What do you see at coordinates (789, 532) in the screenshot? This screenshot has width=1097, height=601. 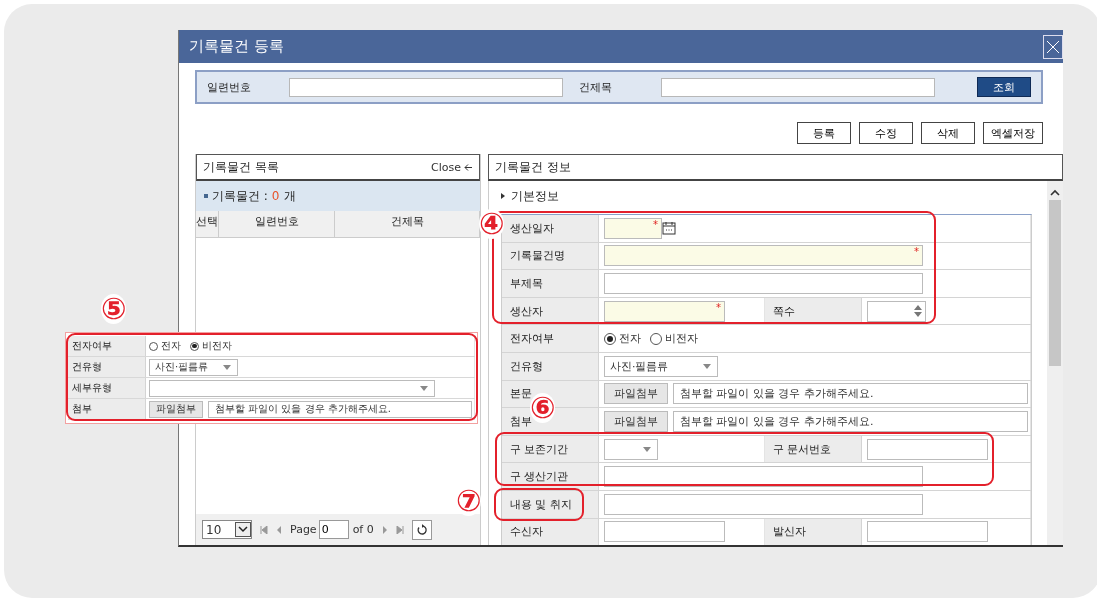 I see `field-label: 발신자` at bounding box center [789, 532].